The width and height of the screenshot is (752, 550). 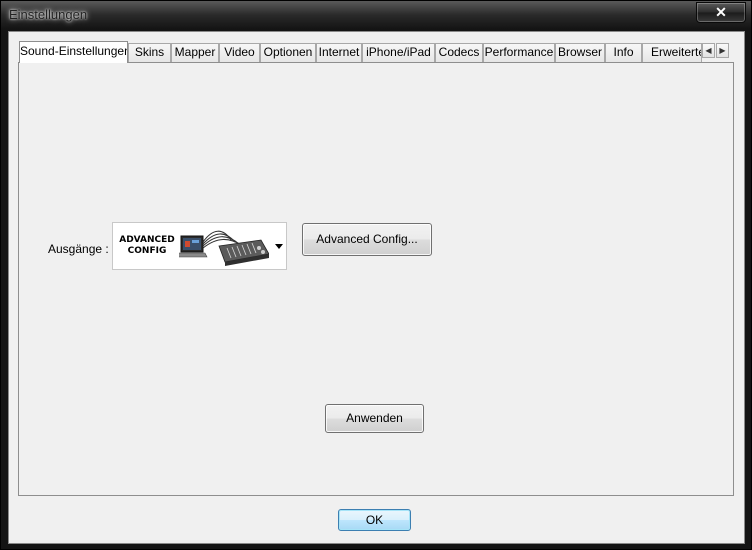 What do you see at coordinates (519, 52) in the screenshot?
I see `tab-performance: Performance` at bounding box center [519, 52].